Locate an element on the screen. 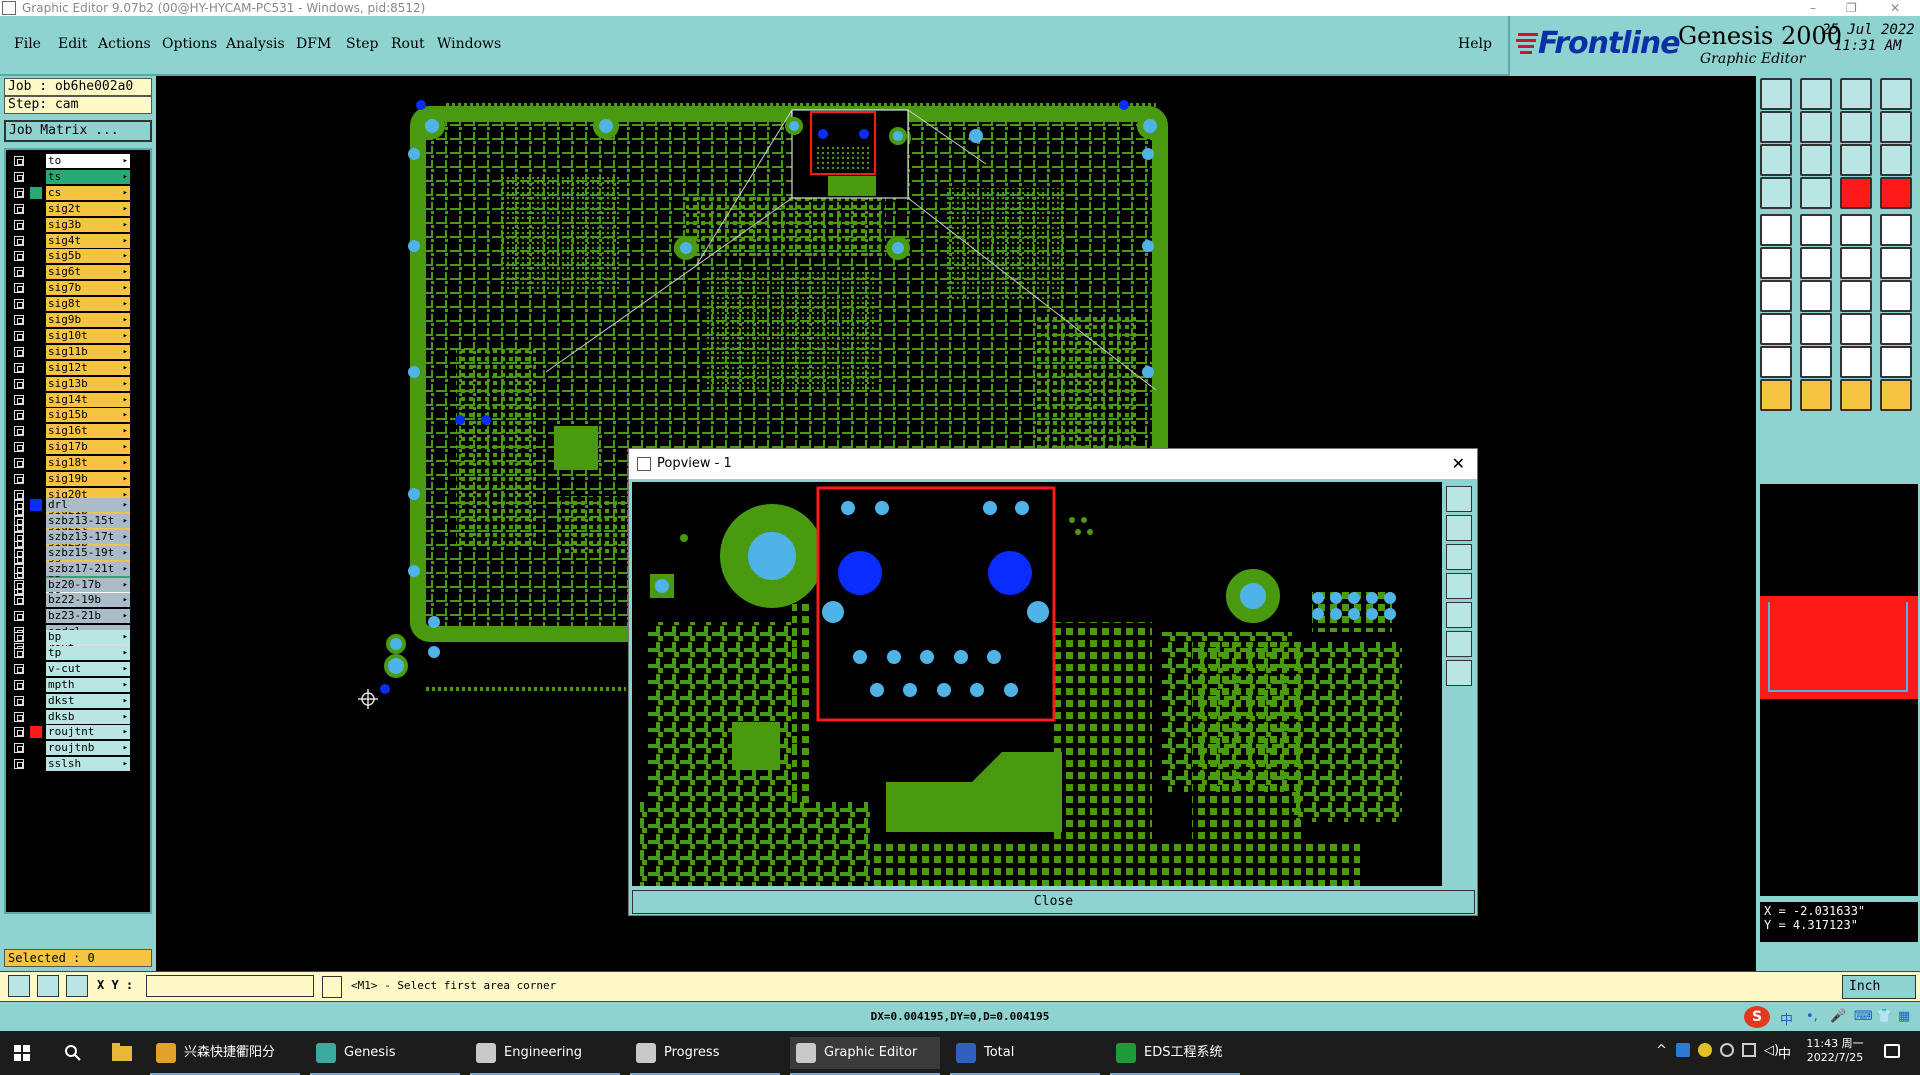 The height and width of the screenshot is (1075, 1920). layer-name: sig11b is located at coordinates (88, 351).